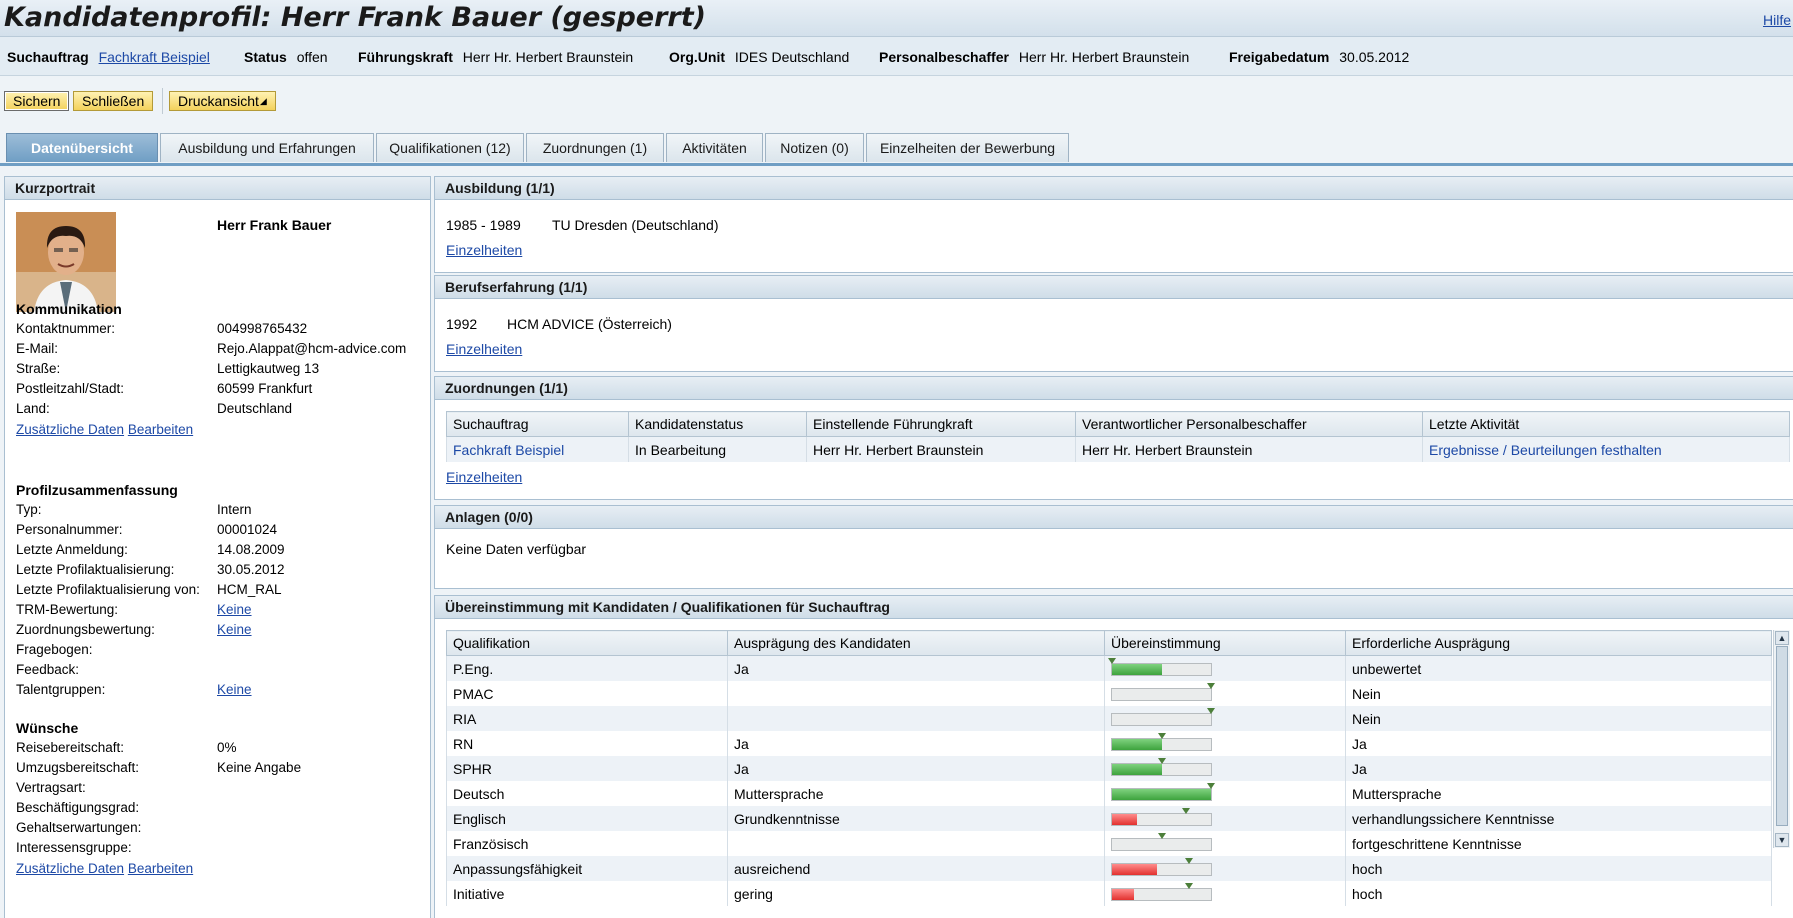 The height and width of the screenshot is (918, 1793). Describe the element at coordinates (1109, 868) in the screenshot. I see `table-row: Anpassungsfähigkeit ausreichend hoch` at that location.